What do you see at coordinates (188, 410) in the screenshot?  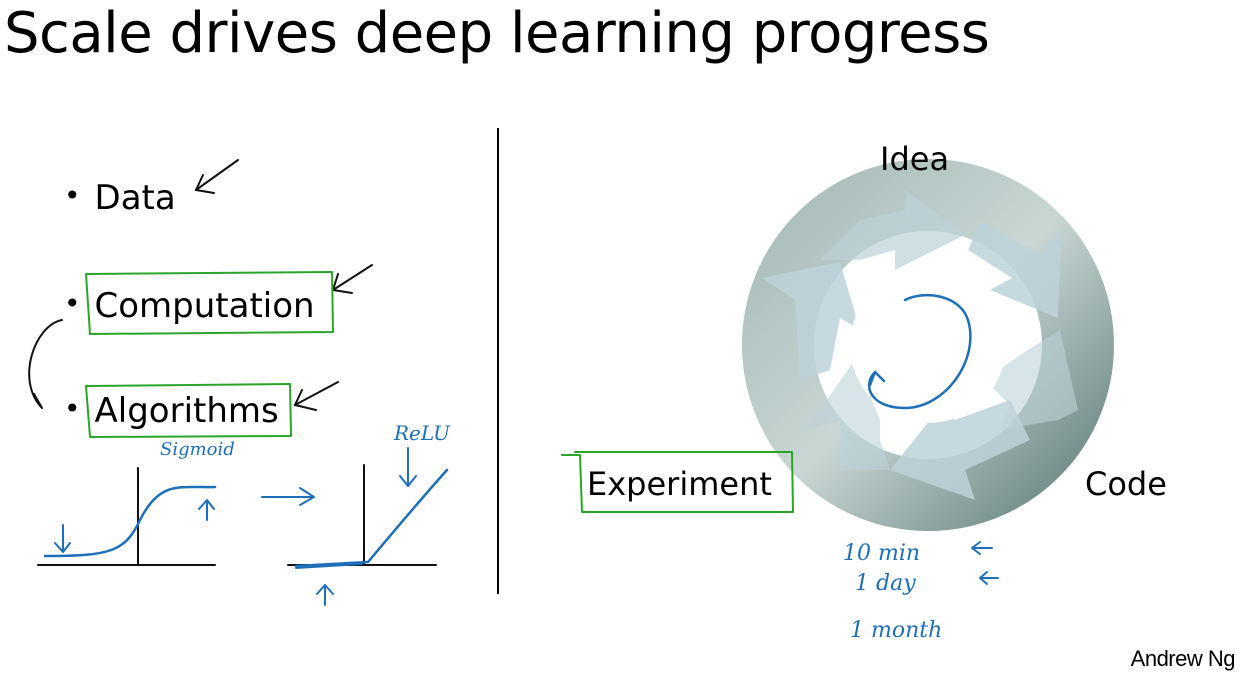 I see `algorithms-box` at bounding box center [188, 410].